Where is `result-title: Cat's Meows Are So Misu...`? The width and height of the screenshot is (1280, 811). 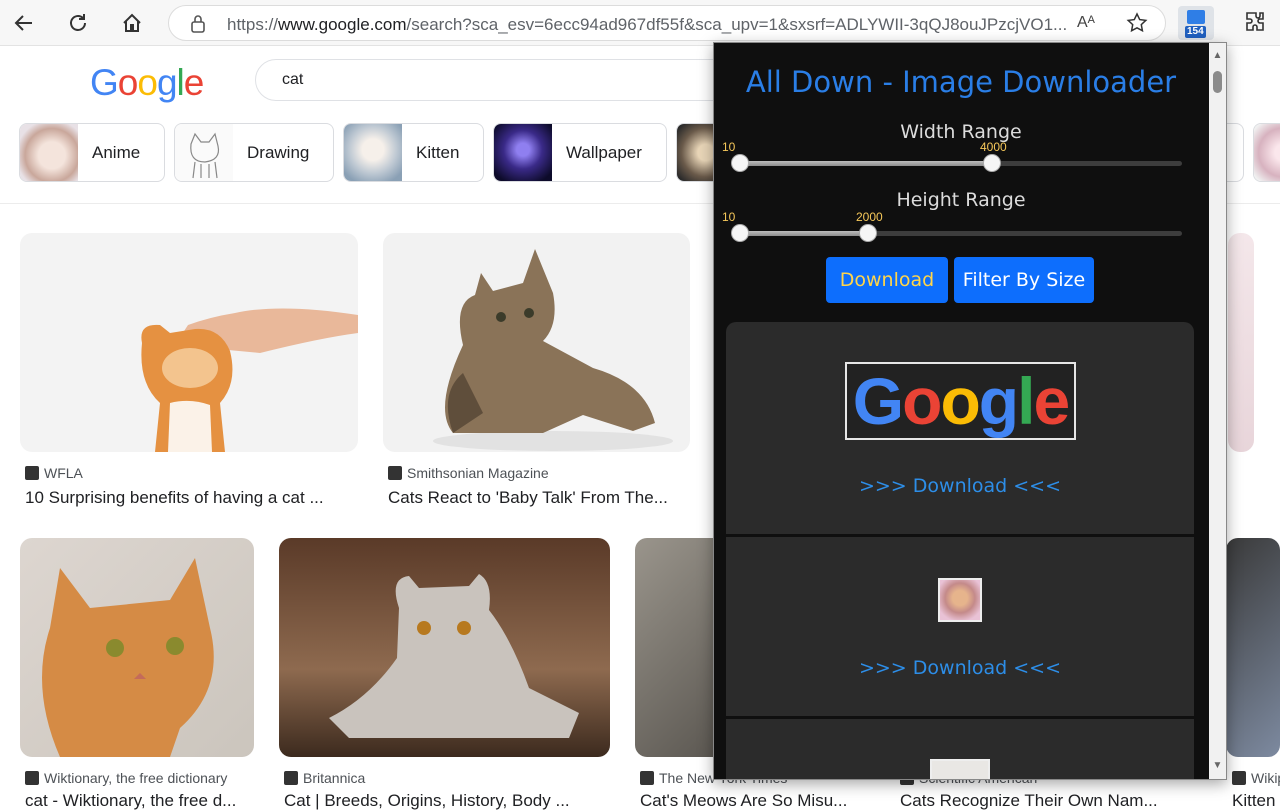 result-title: Cat's Meows Are So Misu... is located at coordinates (743, 801).